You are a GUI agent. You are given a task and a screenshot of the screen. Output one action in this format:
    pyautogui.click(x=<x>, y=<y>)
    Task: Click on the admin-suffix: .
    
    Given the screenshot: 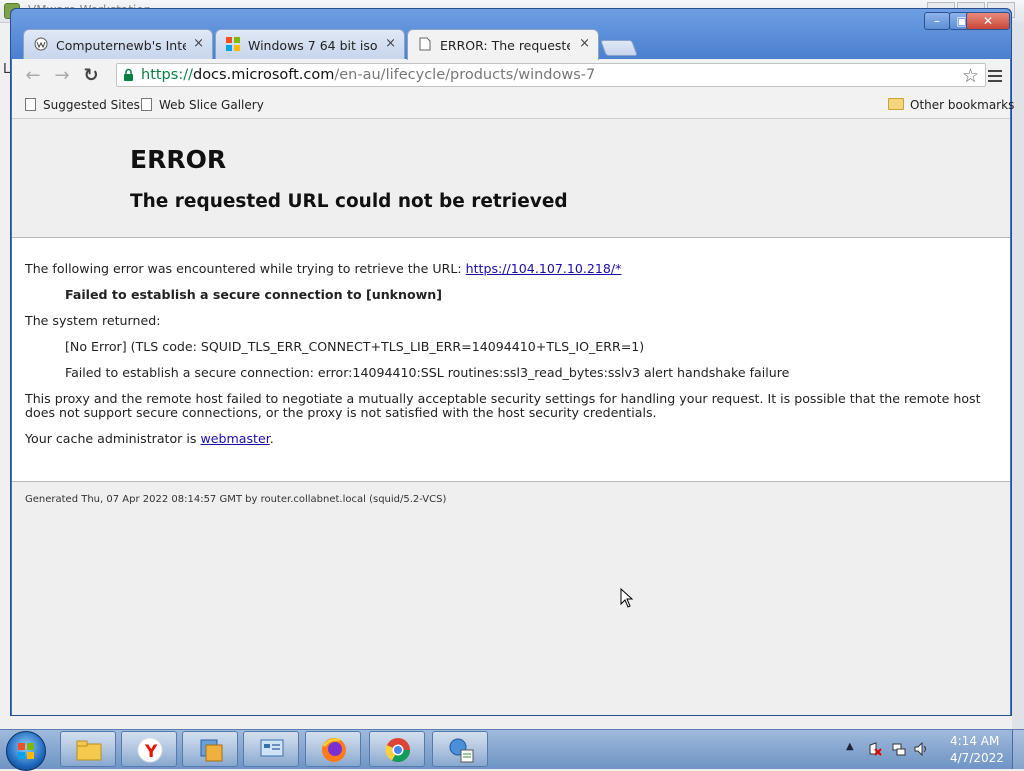 What is the action you would take?
    pyautogui.click(x=271, y=438)
    